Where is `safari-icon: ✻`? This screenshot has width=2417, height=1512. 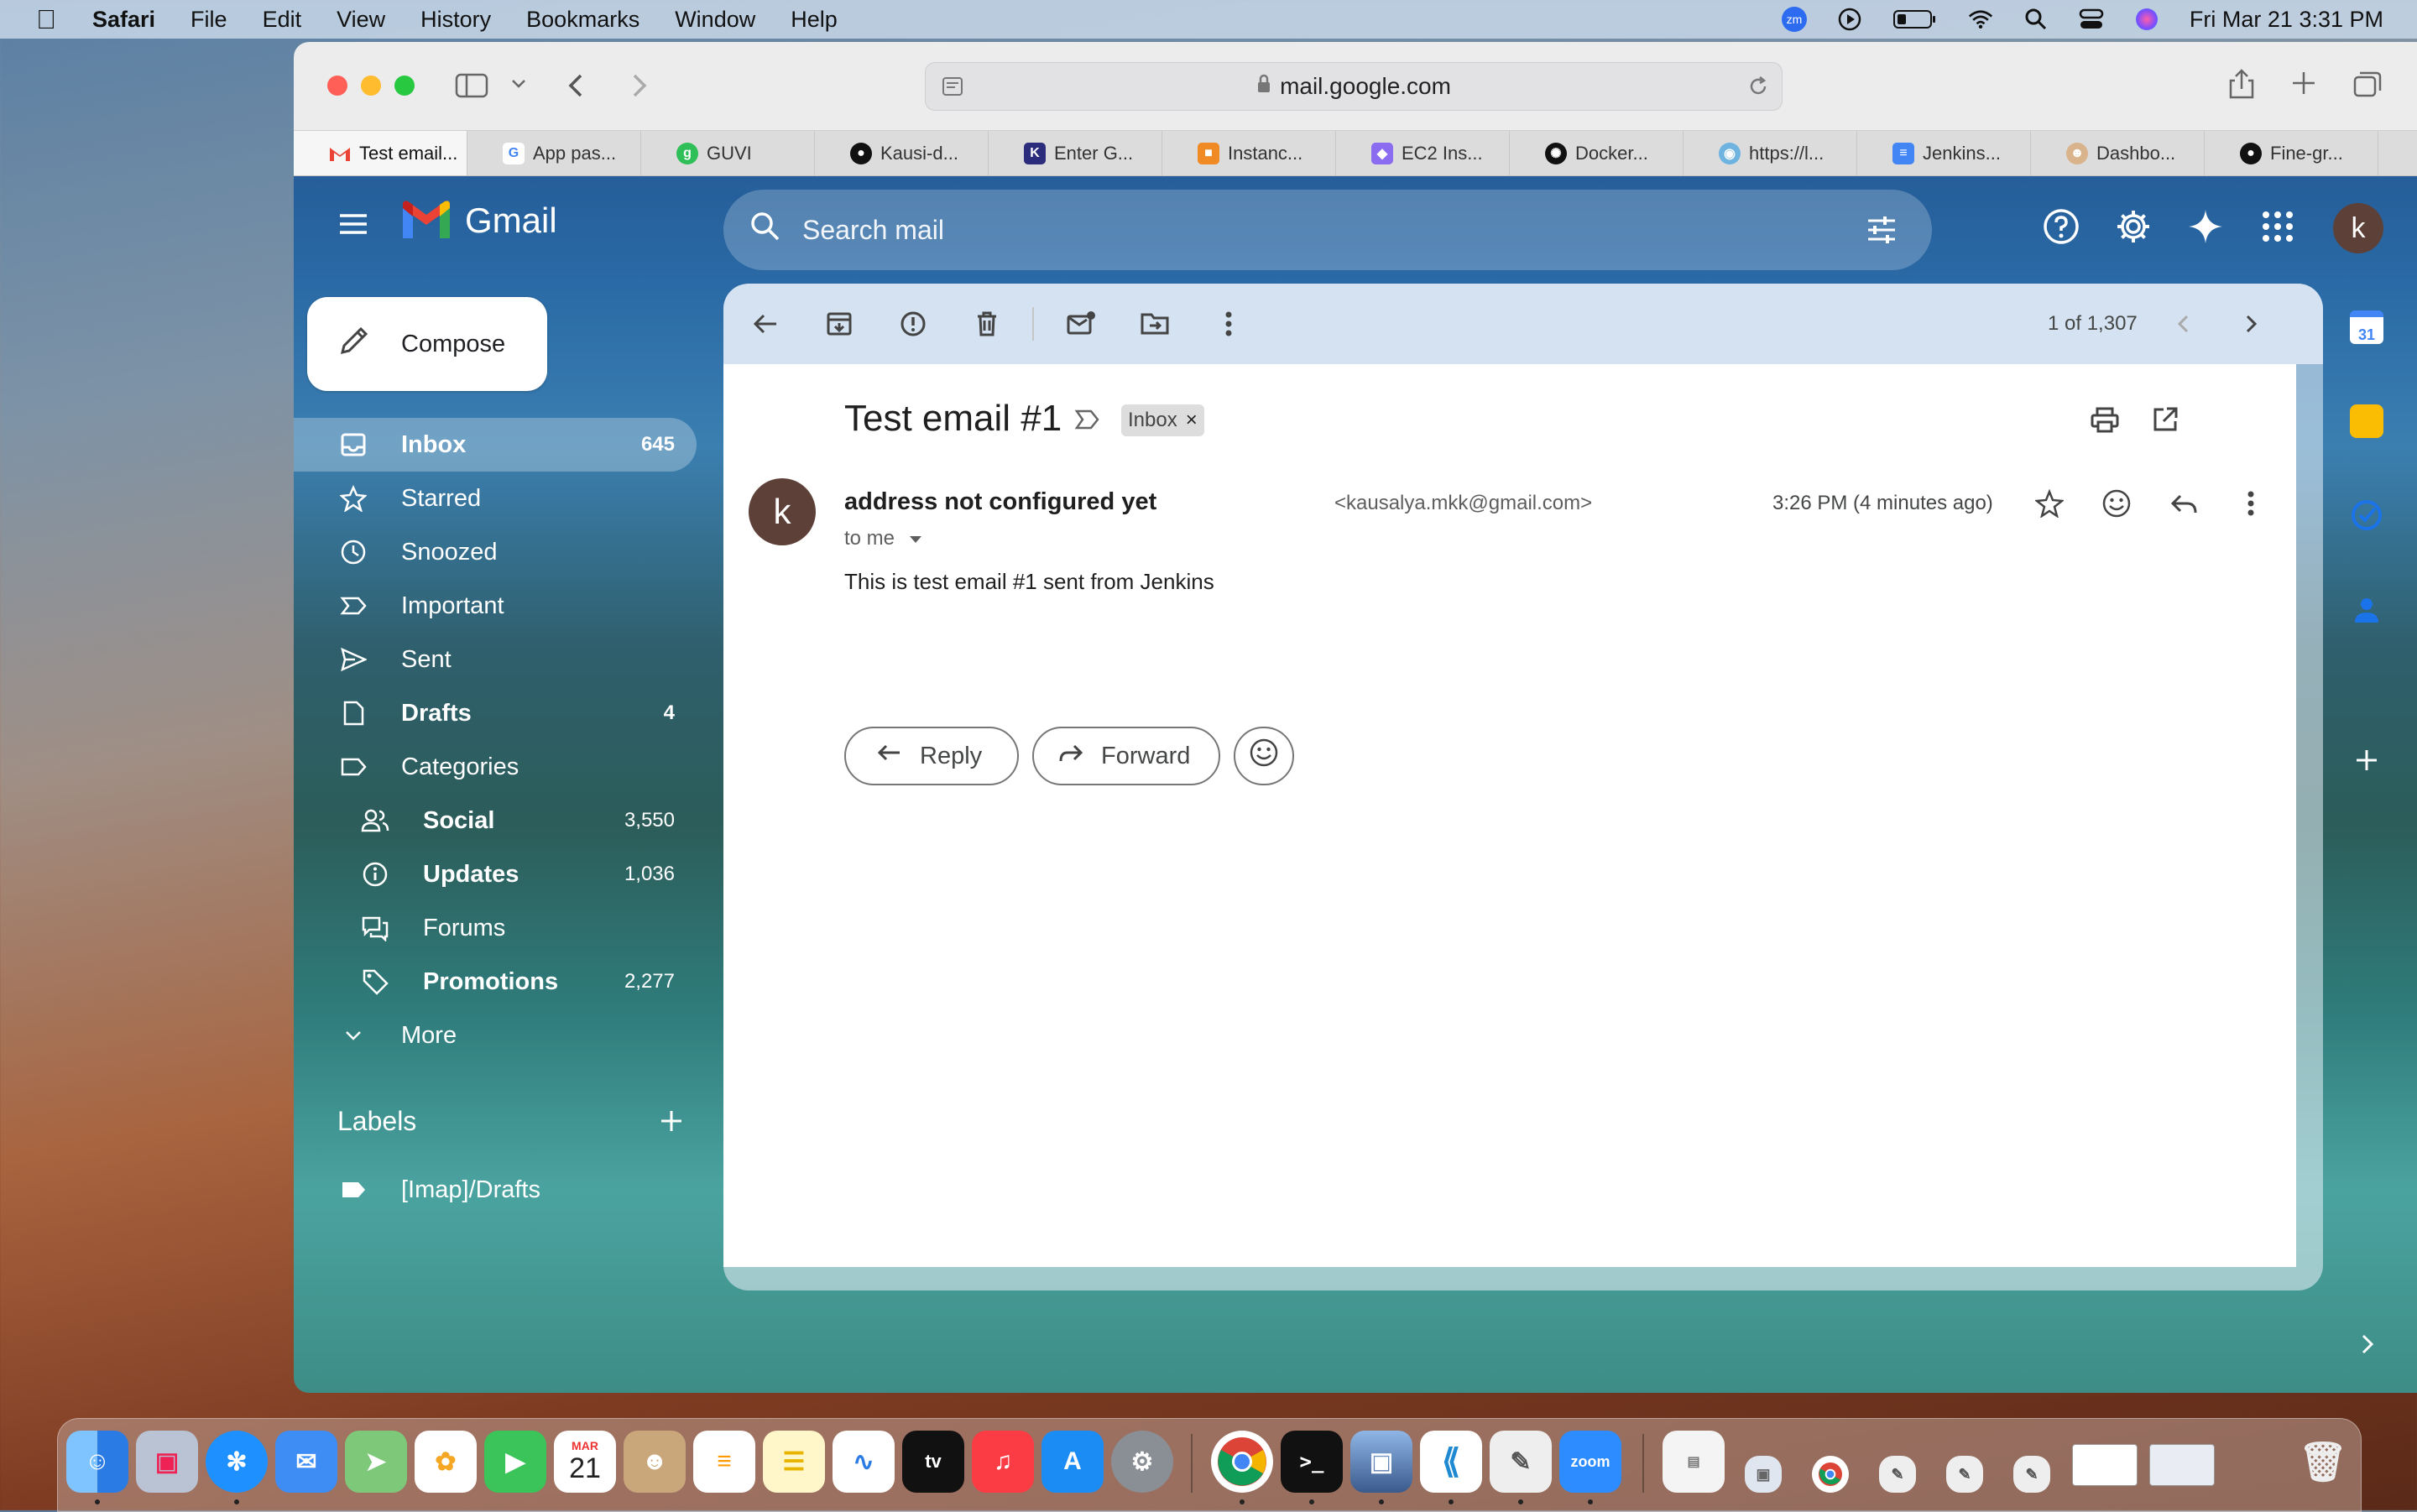 safari-icon: ✻ is located at coordinates (237, 1462).